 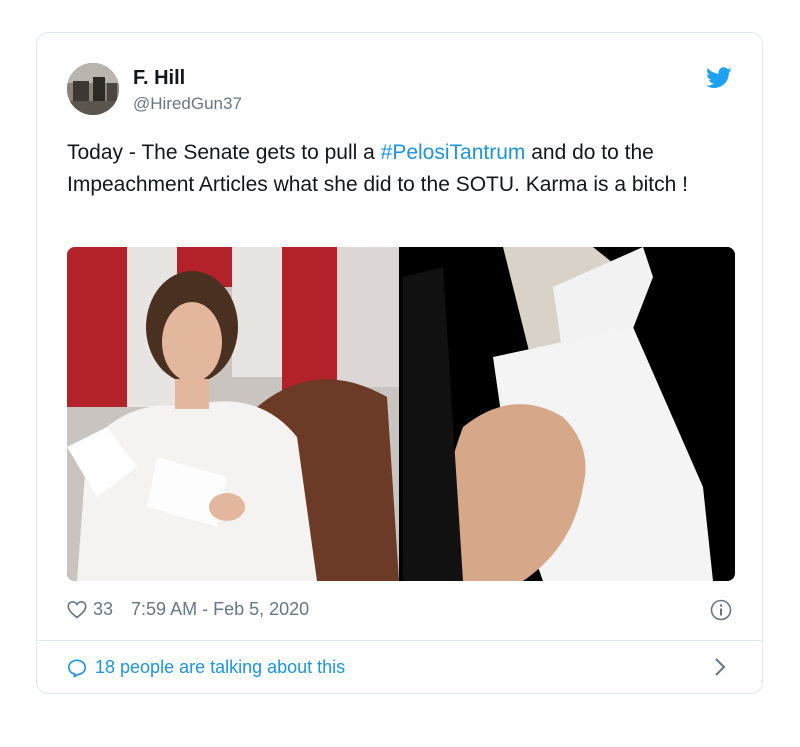 I want to click on speech-bubble-icon, so click(x=77, y=667).